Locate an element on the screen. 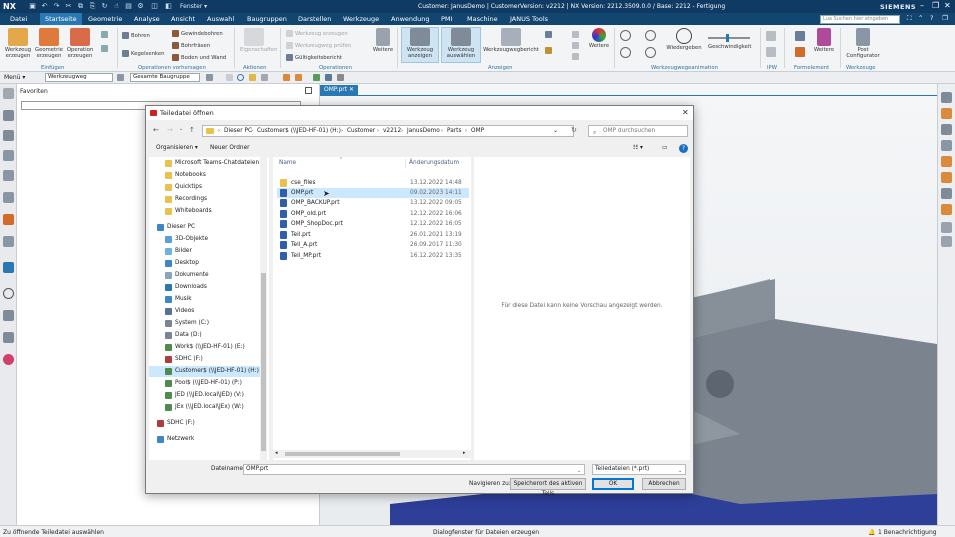 The width and height of the screenshot is (955, 537). tree-item: Downloads is located at coordinates (208, 287).